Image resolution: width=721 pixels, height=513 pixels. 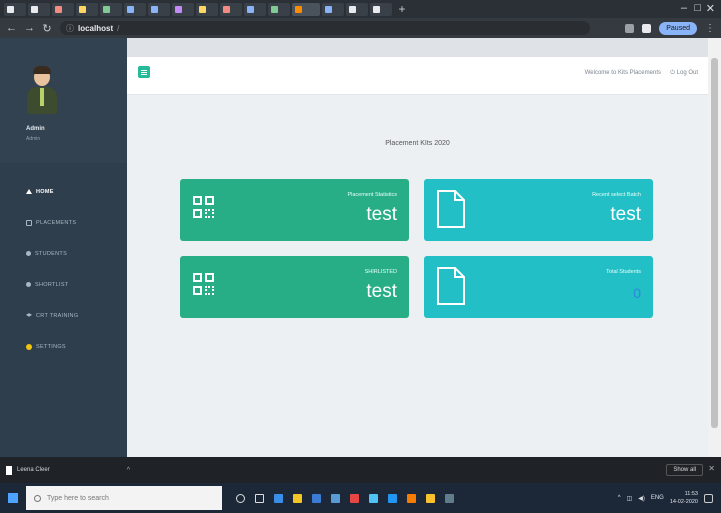 What do you see at coordinates (63, 253) in the screenshot?
I see `sidebar-item-students: STUDENTS` at bounding box center [63, 253].